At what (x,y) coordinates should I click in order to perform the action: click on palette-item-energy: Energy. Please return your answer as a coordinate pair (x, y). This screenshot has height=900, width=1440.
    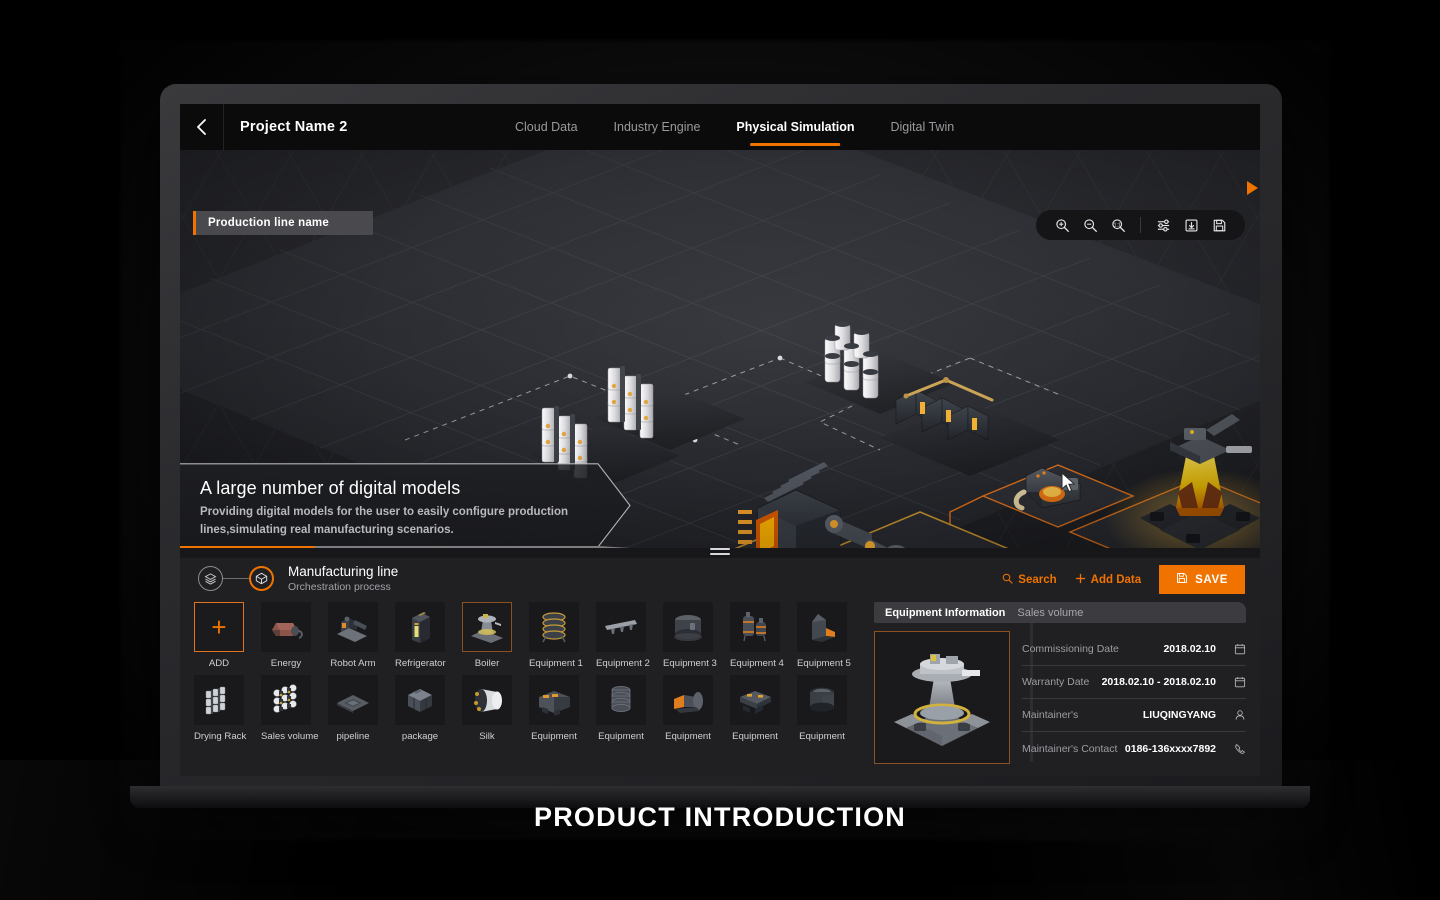
    Looking at the image, I should click on (286, 635).